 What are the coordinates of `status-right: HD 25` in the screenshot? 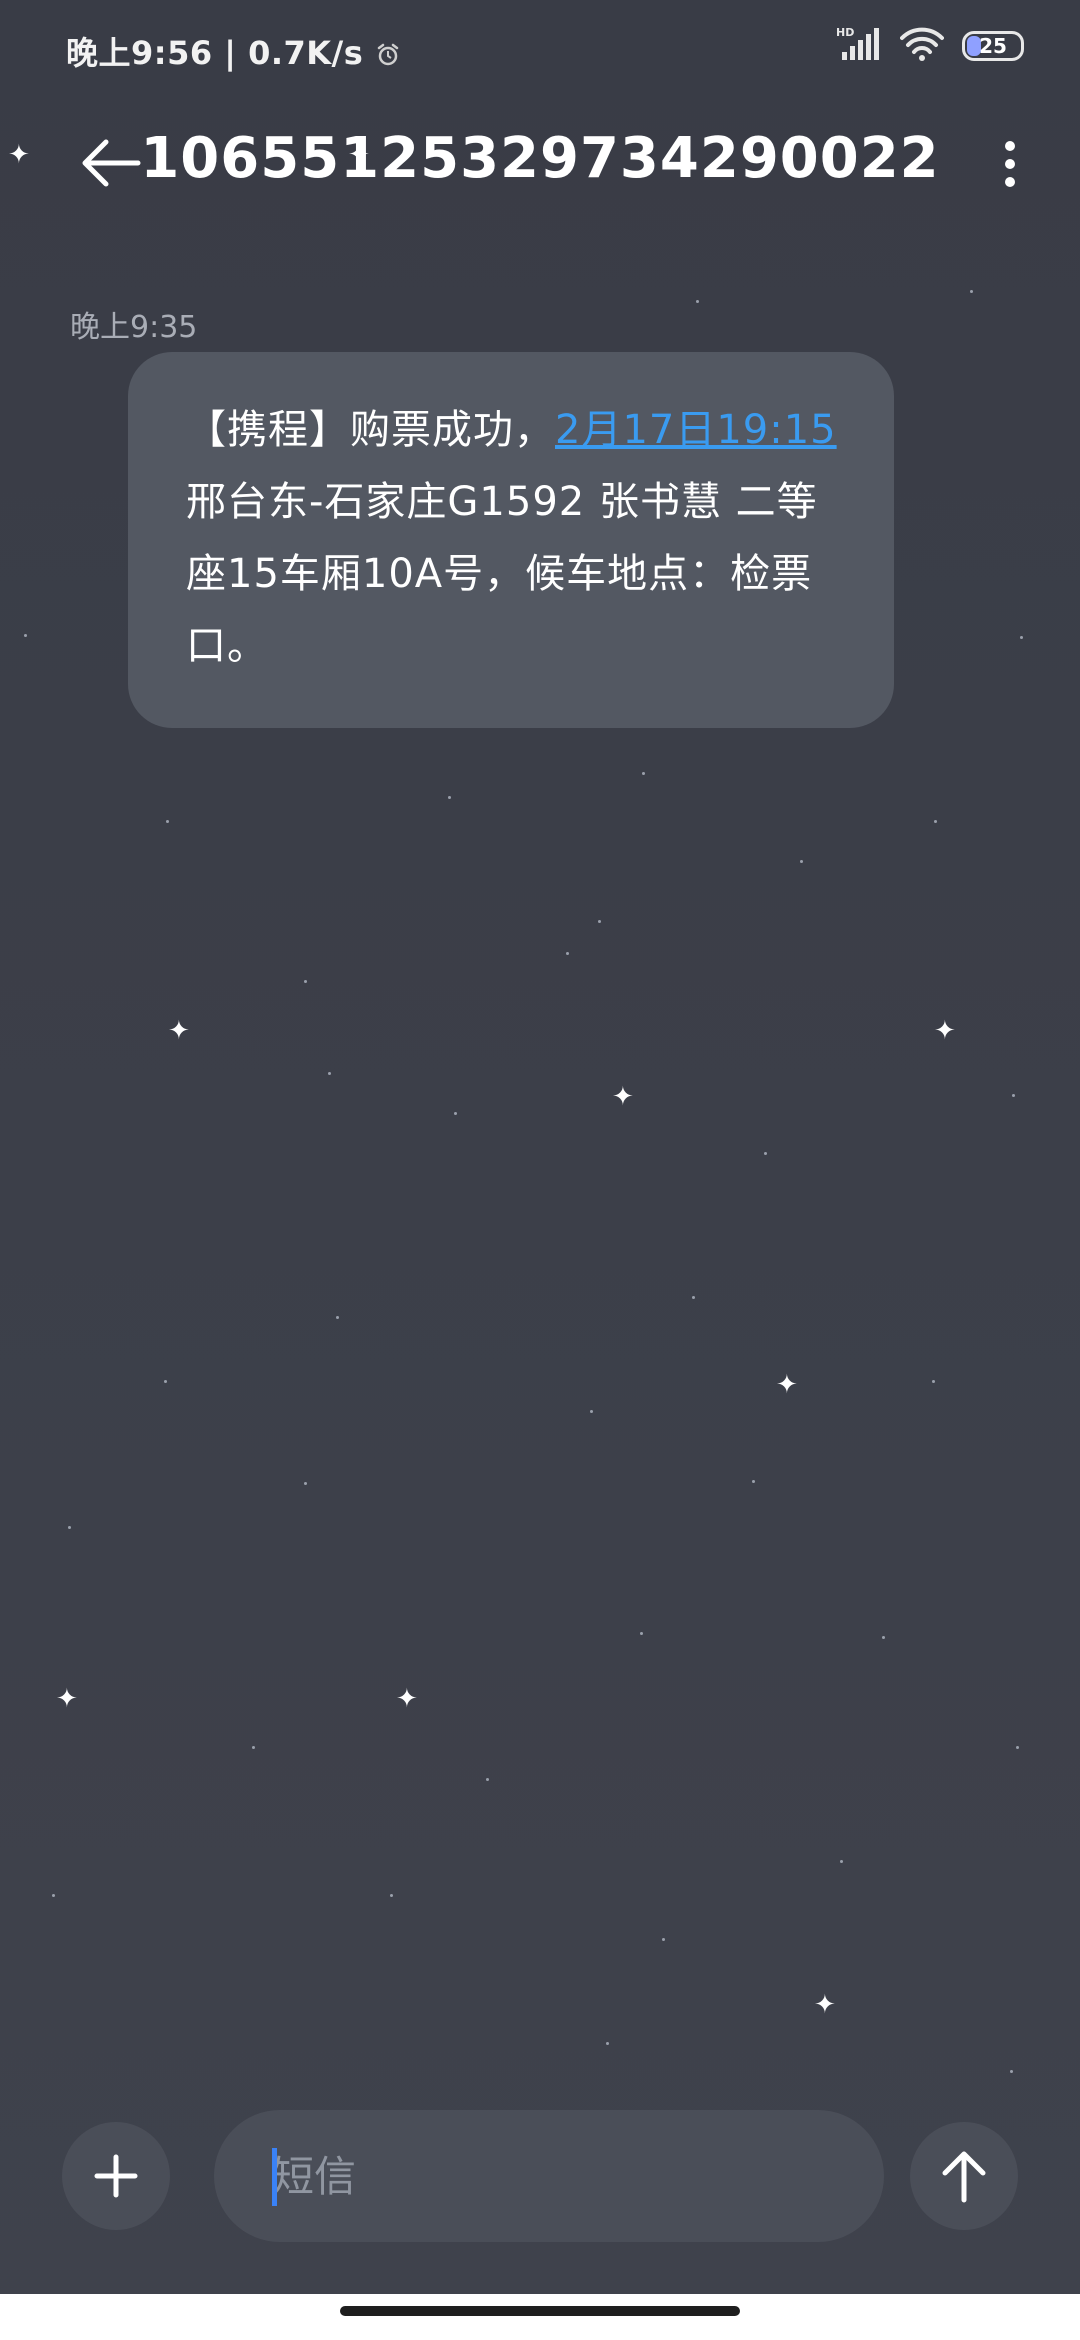 It's located at (930, 46).